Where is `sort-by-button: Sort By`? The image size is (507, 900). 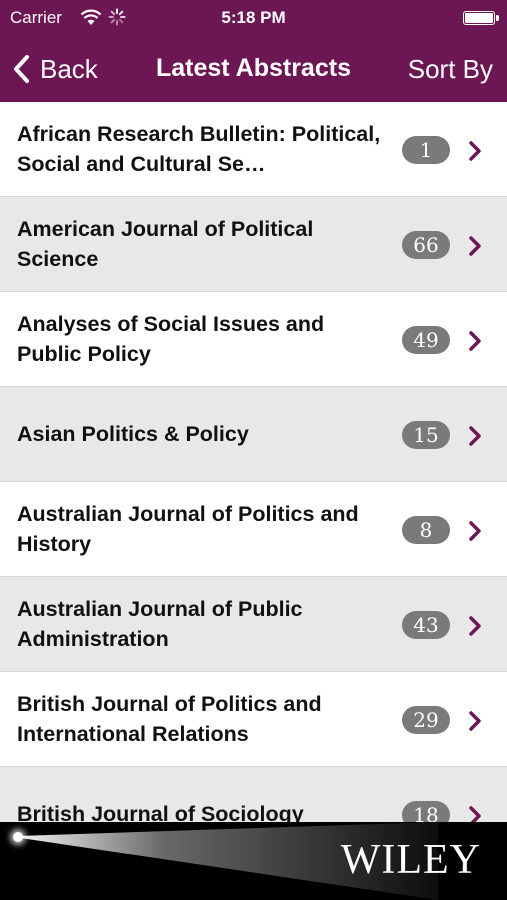
sort-by-button: Sort By is located at coordinates (450, 69).